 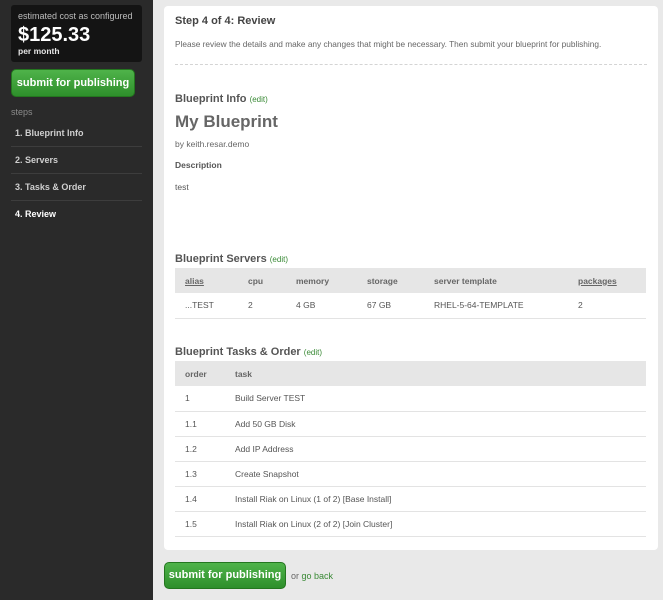 What do you see at coordinates (200, 424) in the screenshot?
I see `task-order: 1.1` at bounding box center [200, 424].